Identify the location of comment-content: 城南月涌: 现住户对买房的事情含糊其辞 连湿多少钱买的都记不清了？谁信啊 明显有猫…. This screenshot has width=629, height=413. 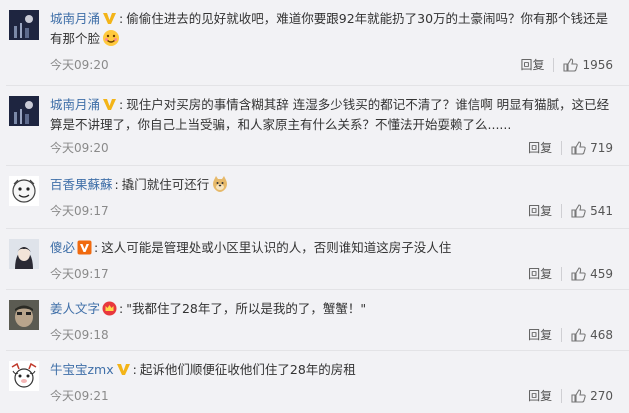
(330, 114).